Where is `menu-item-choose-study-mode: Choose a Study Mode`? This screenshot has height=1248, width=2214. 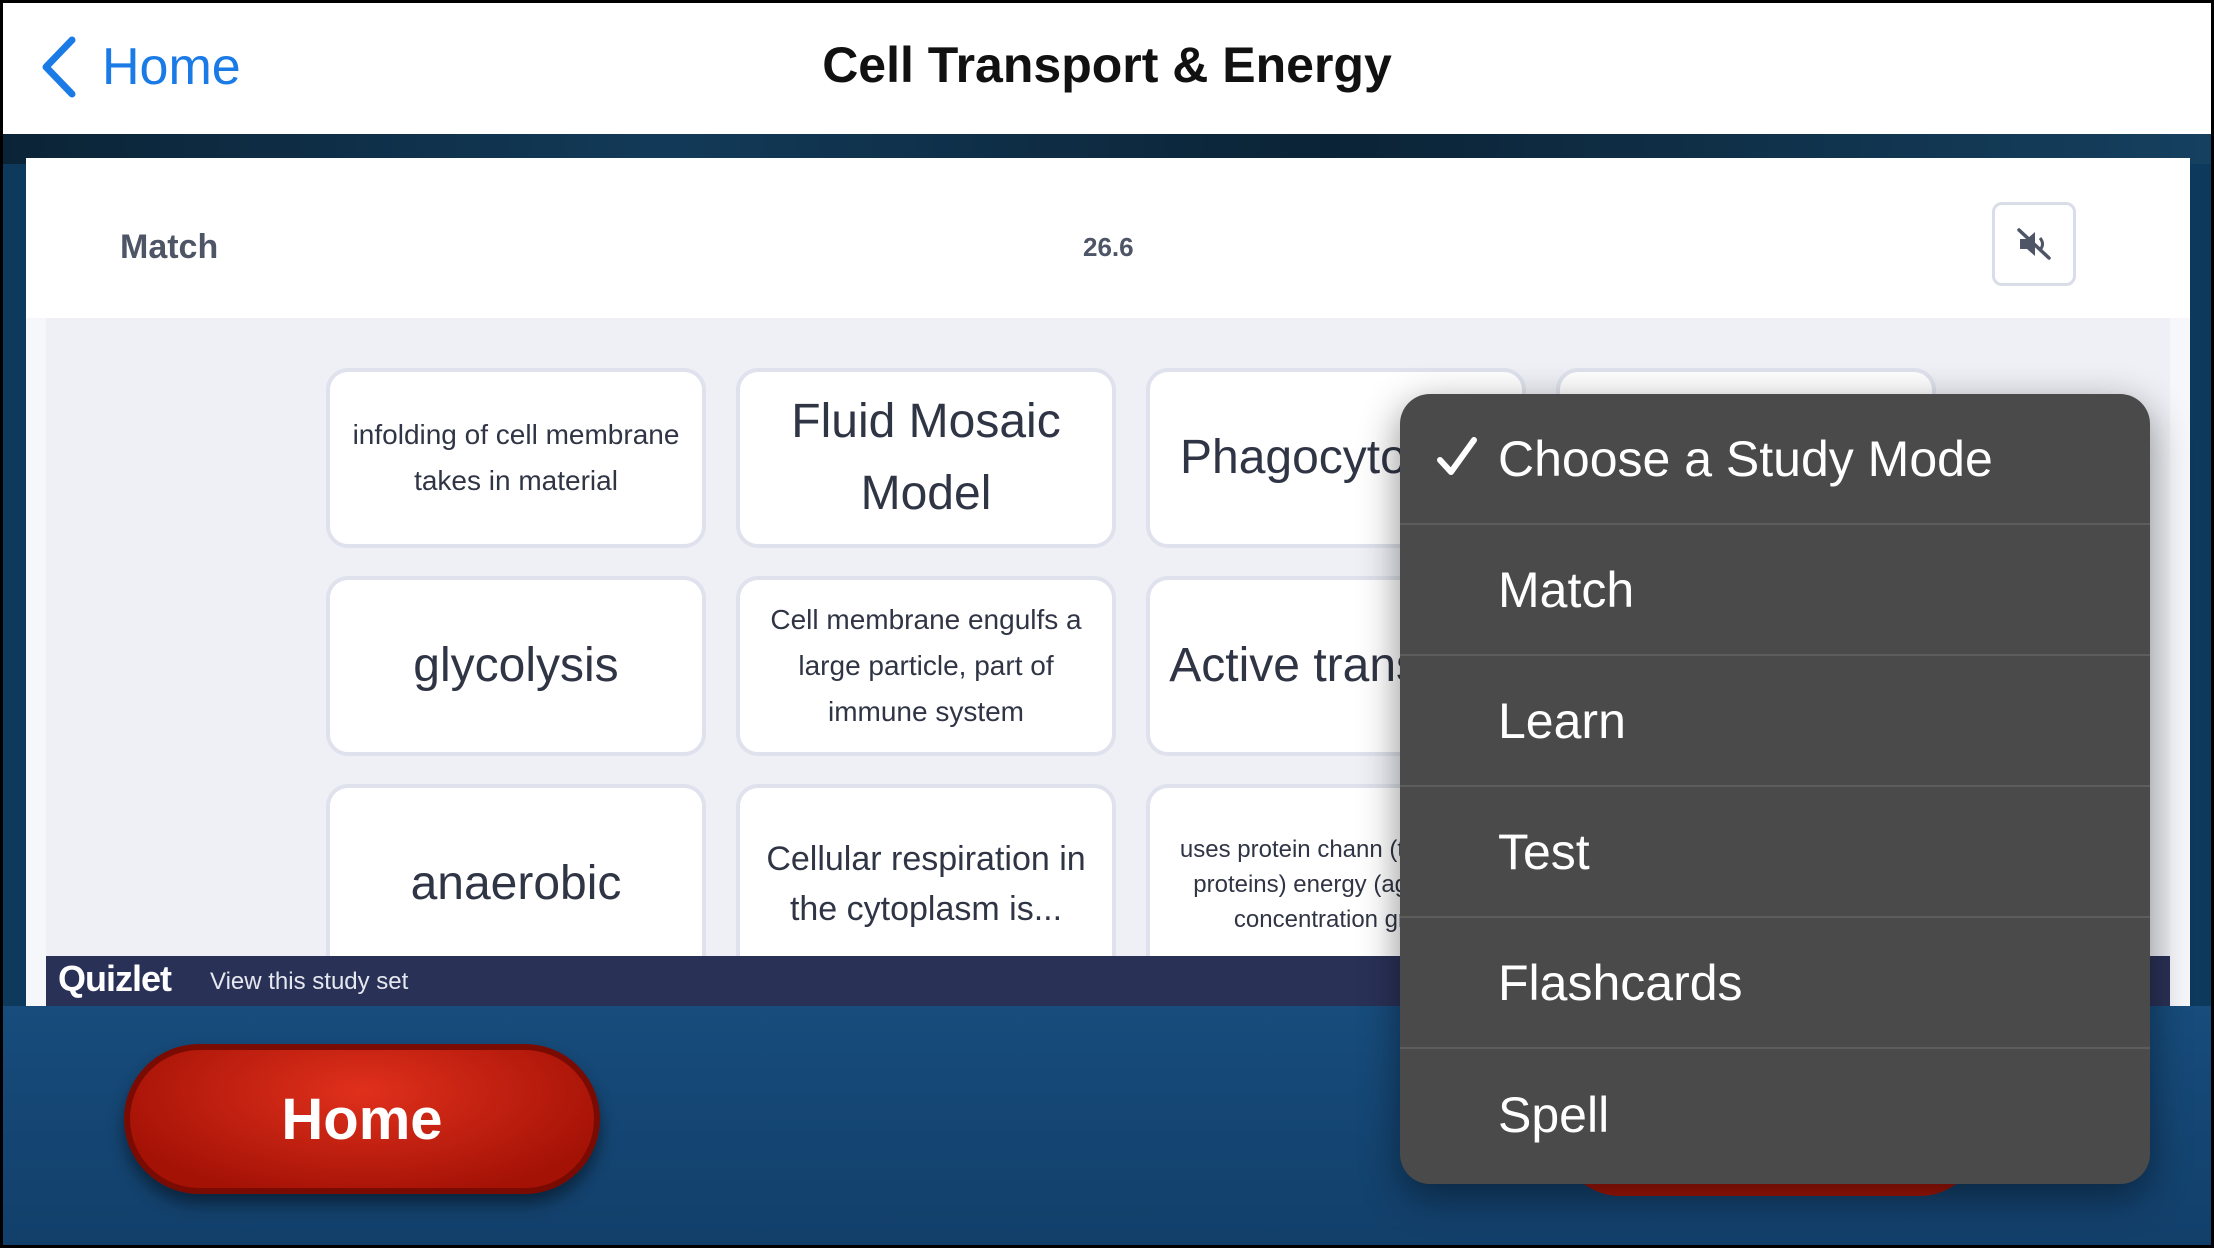
menu-item-choose-study-mode: Choose a Study Mode is located at coordinates (1775, 459).